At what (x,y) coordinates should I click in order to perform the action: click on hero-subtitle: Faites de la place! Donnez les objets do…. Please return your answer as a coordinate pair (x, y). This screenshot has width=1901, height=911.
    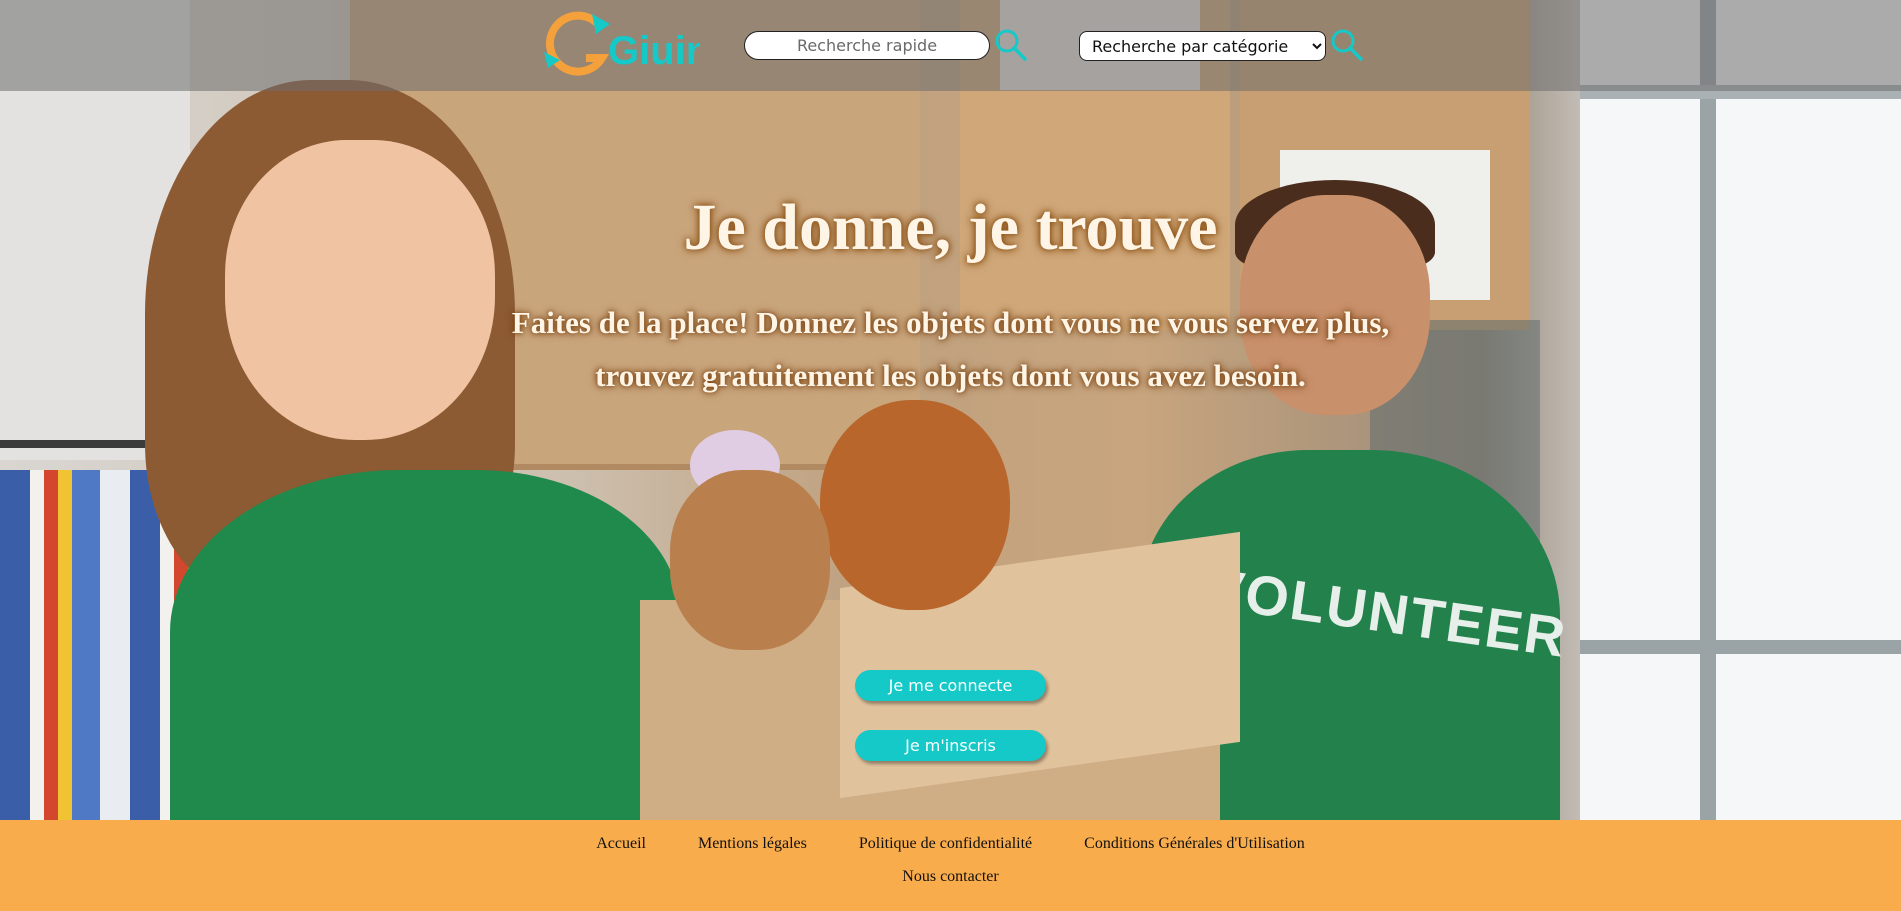
    Looking at the image, I should click on (950, 349).